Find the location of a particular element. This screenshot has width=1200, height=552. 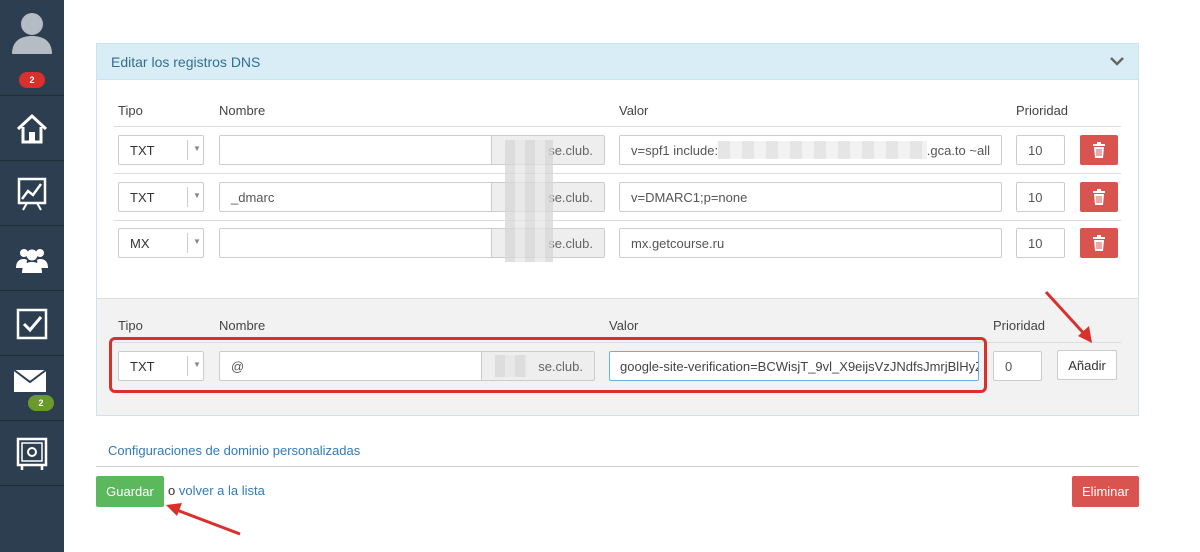

nombre-input: _dmarc is located at coordinates (356, 197).